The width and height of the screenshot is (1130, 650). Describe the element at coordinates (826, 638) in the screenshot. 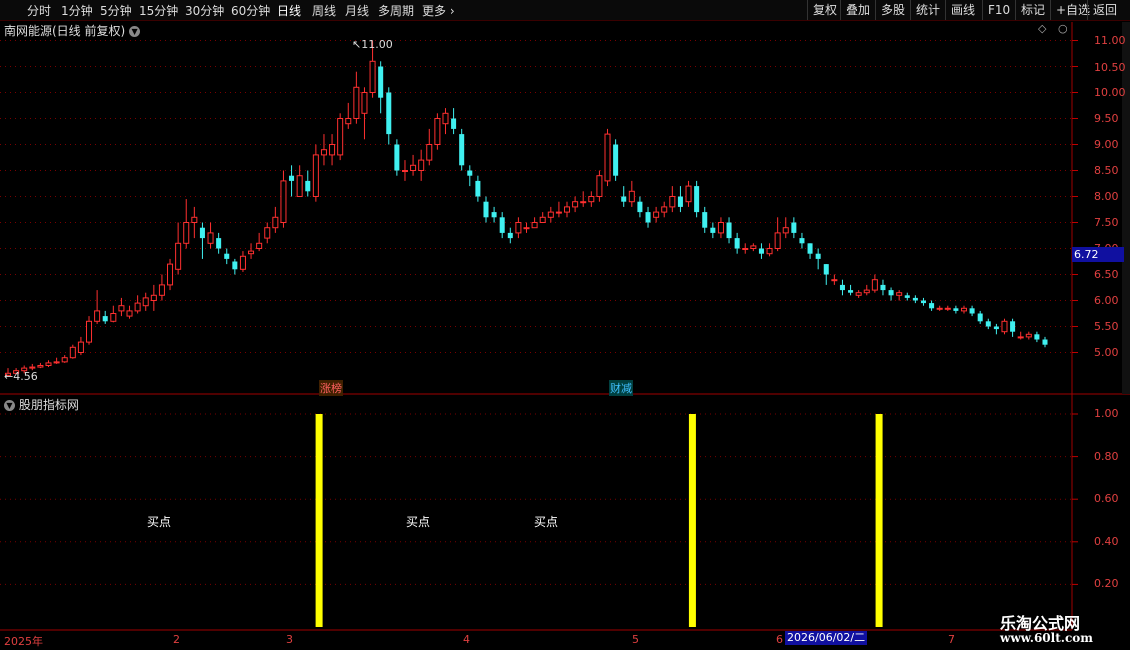

I see `cursor-date: 2026/06/02/二` at that location.